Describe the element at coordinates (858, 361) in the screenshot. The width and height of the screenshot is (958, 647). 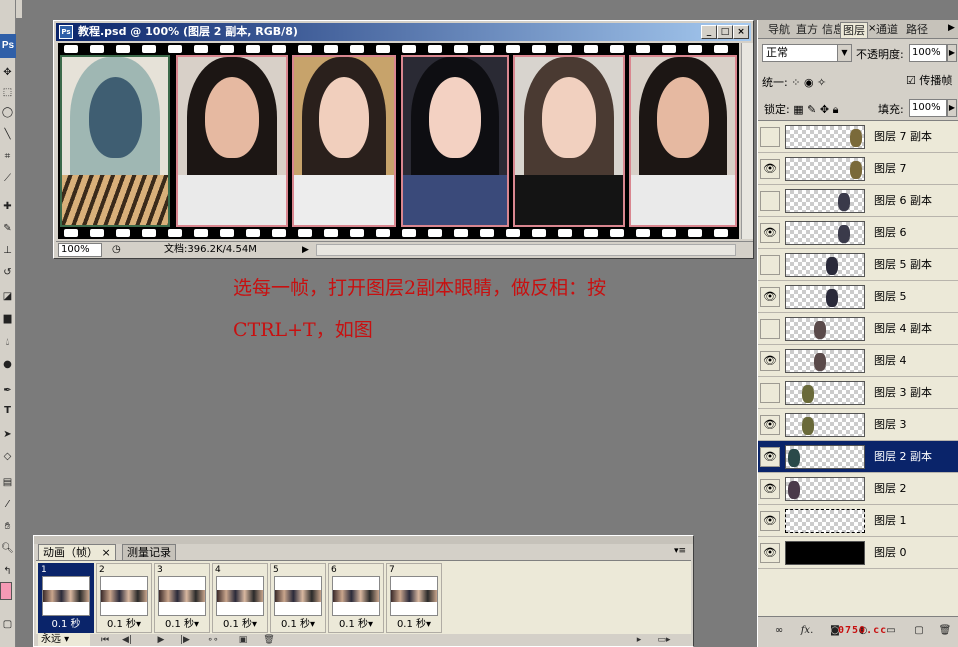
I see `layer-row: 👁︎ 图层 4` at that location.